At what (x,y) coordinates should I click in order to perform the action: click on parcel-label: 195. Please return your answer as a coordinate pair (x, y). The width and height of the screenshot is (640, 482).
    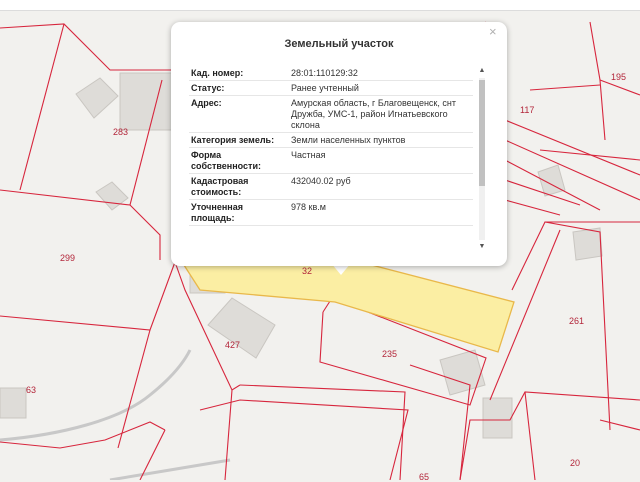
    Looking at the image, I should click on (619, 77).